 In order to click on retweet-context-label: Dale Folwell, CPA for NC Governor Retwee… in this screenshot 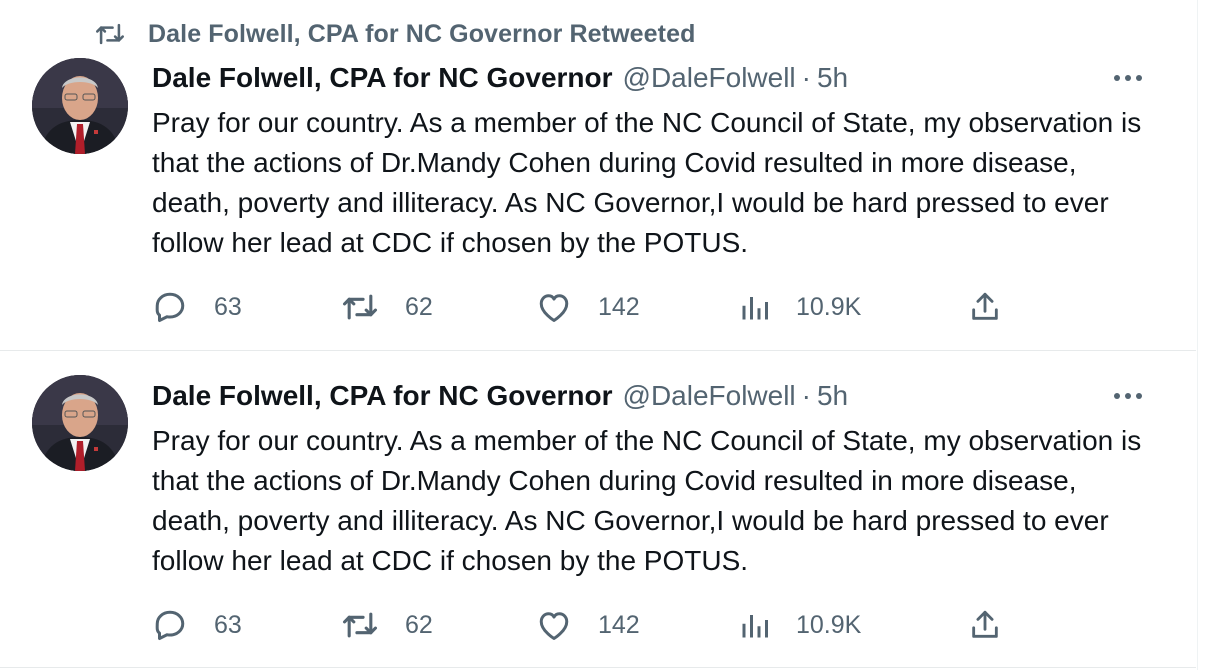, I will do `click(422, 33)`.